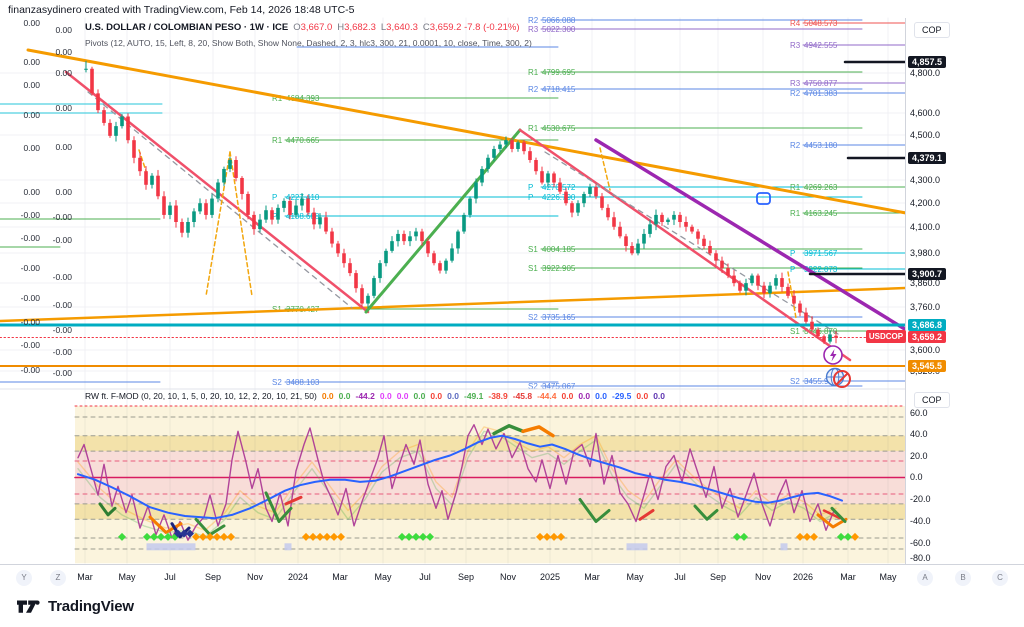 The width and height of the screenshot is (1024, 627). What do you see at coordinates (559, 89) in the screenshot?
I see `pivot-level-value: 4718.415` at bounding box center [559, 89].